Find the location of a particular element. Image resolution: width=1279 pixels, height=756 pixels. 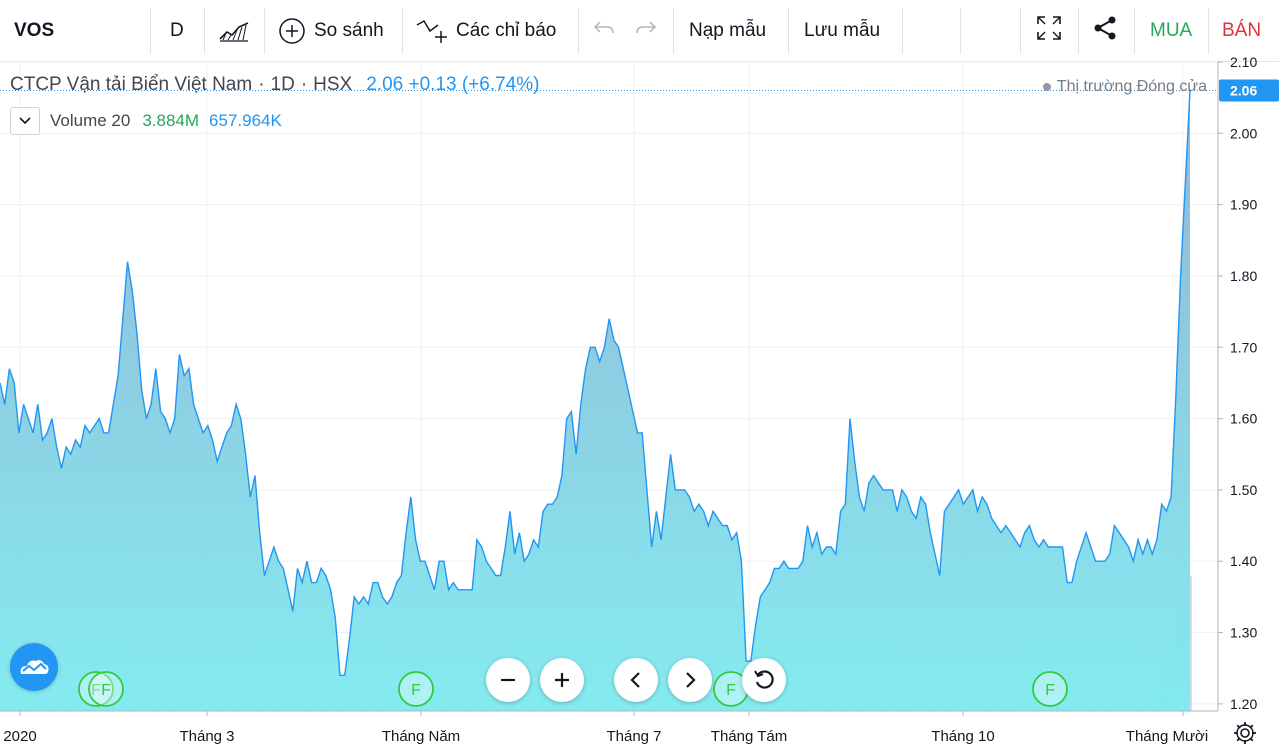

plus-icon is located at coordinates (562, 680).